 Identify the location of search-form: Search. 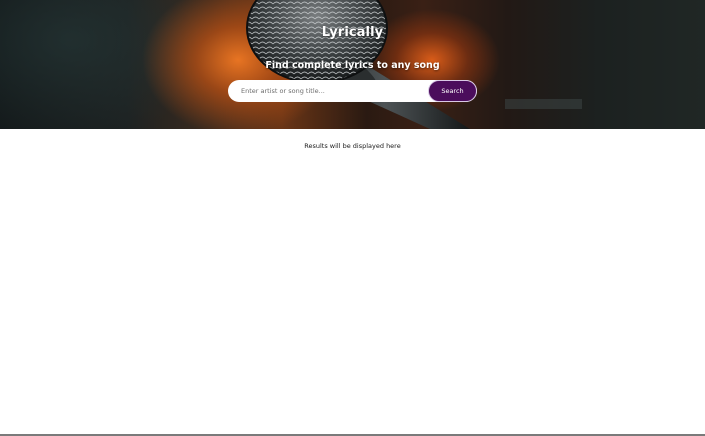
(352, 91).